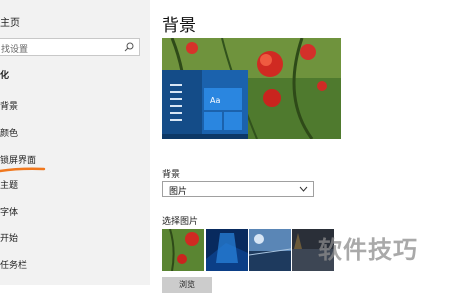 The image size is (450, 293). What do you see at coordinates (5, 76) in the screenshot?
I see `section-title: 化` at bounding box center [5, 76].